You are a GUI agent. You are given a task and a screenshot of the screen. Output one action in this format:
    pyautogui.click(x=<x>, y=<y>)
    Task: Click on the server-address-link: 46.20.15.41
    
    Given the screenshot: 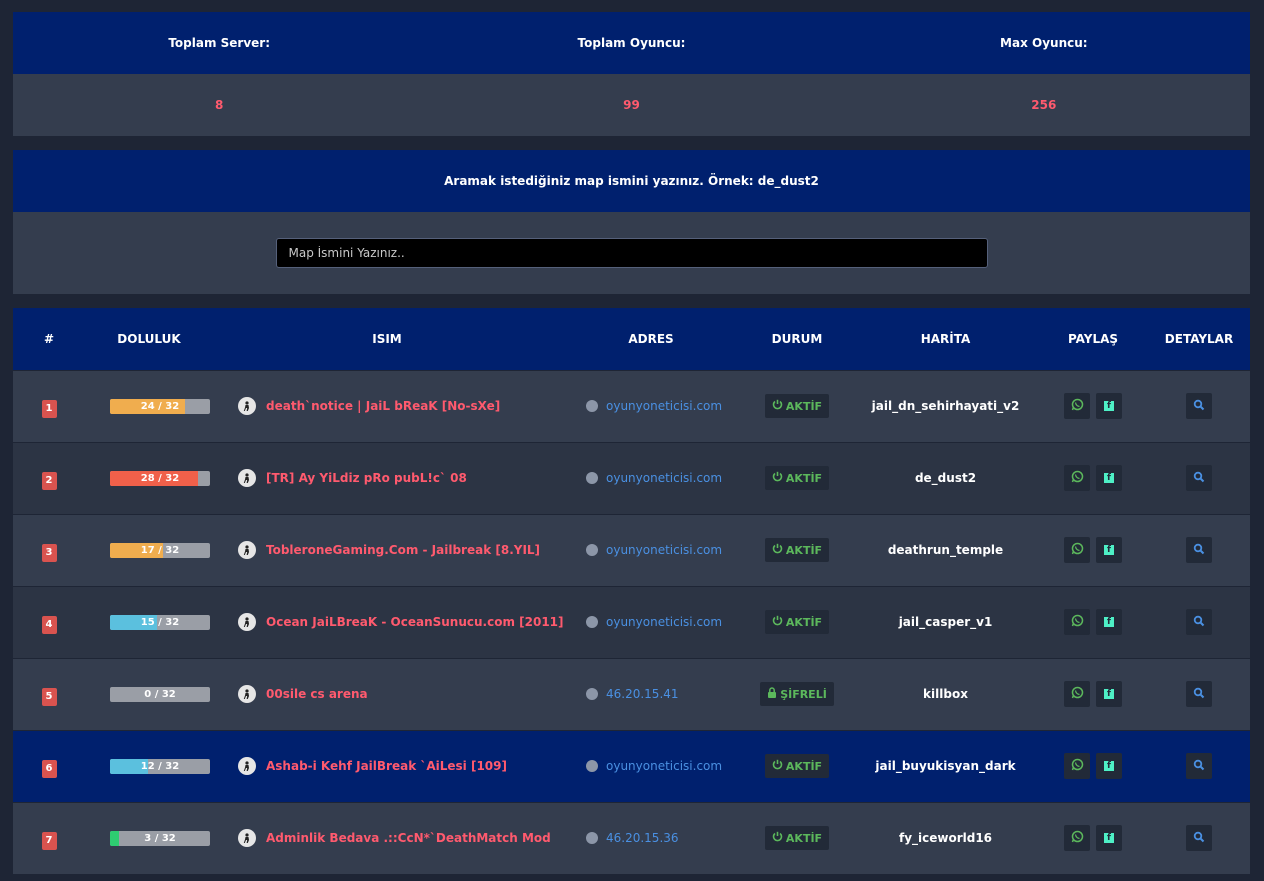 What is the action you would take?
    pyautogui.click(x=642, y=694)
    